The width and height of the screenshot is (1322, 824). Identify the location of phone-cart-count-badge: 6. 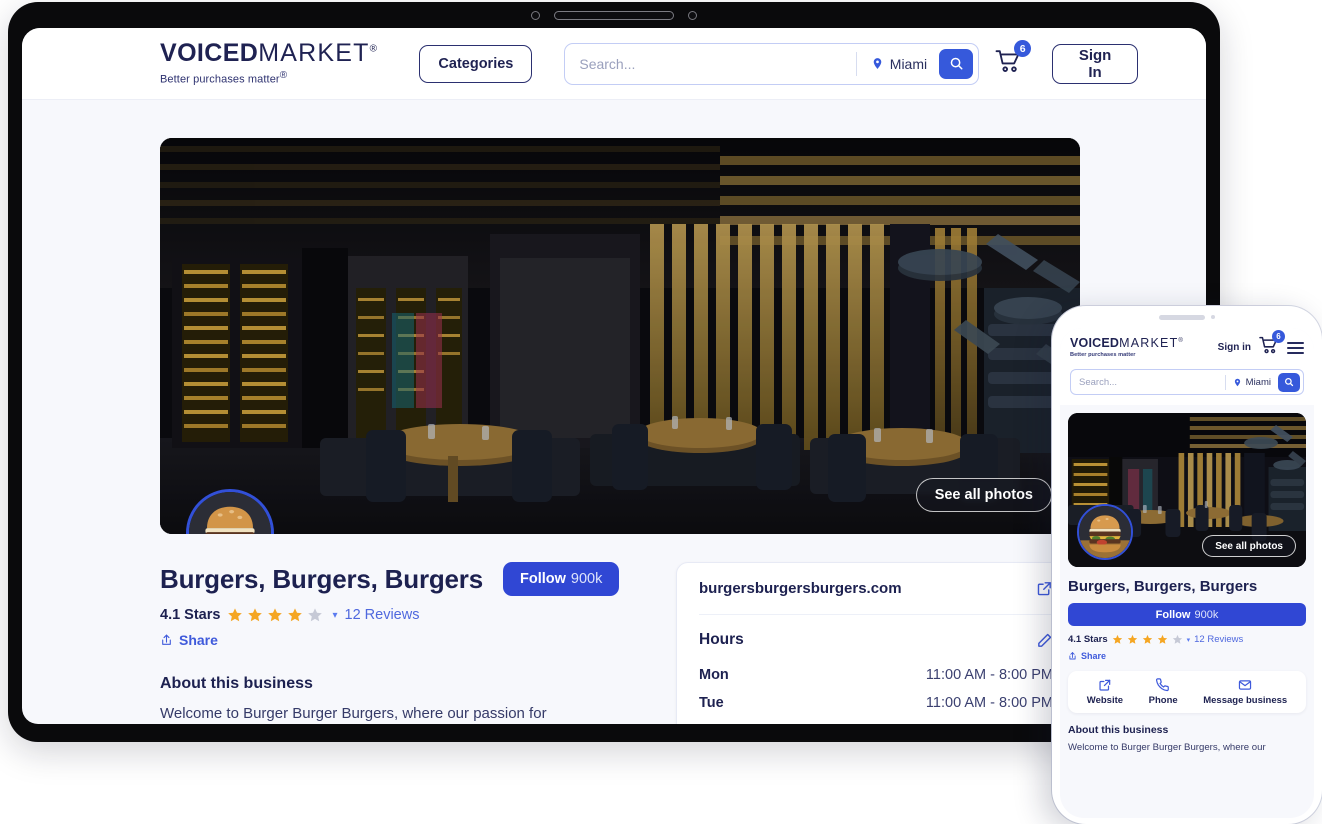
(1278, 336).